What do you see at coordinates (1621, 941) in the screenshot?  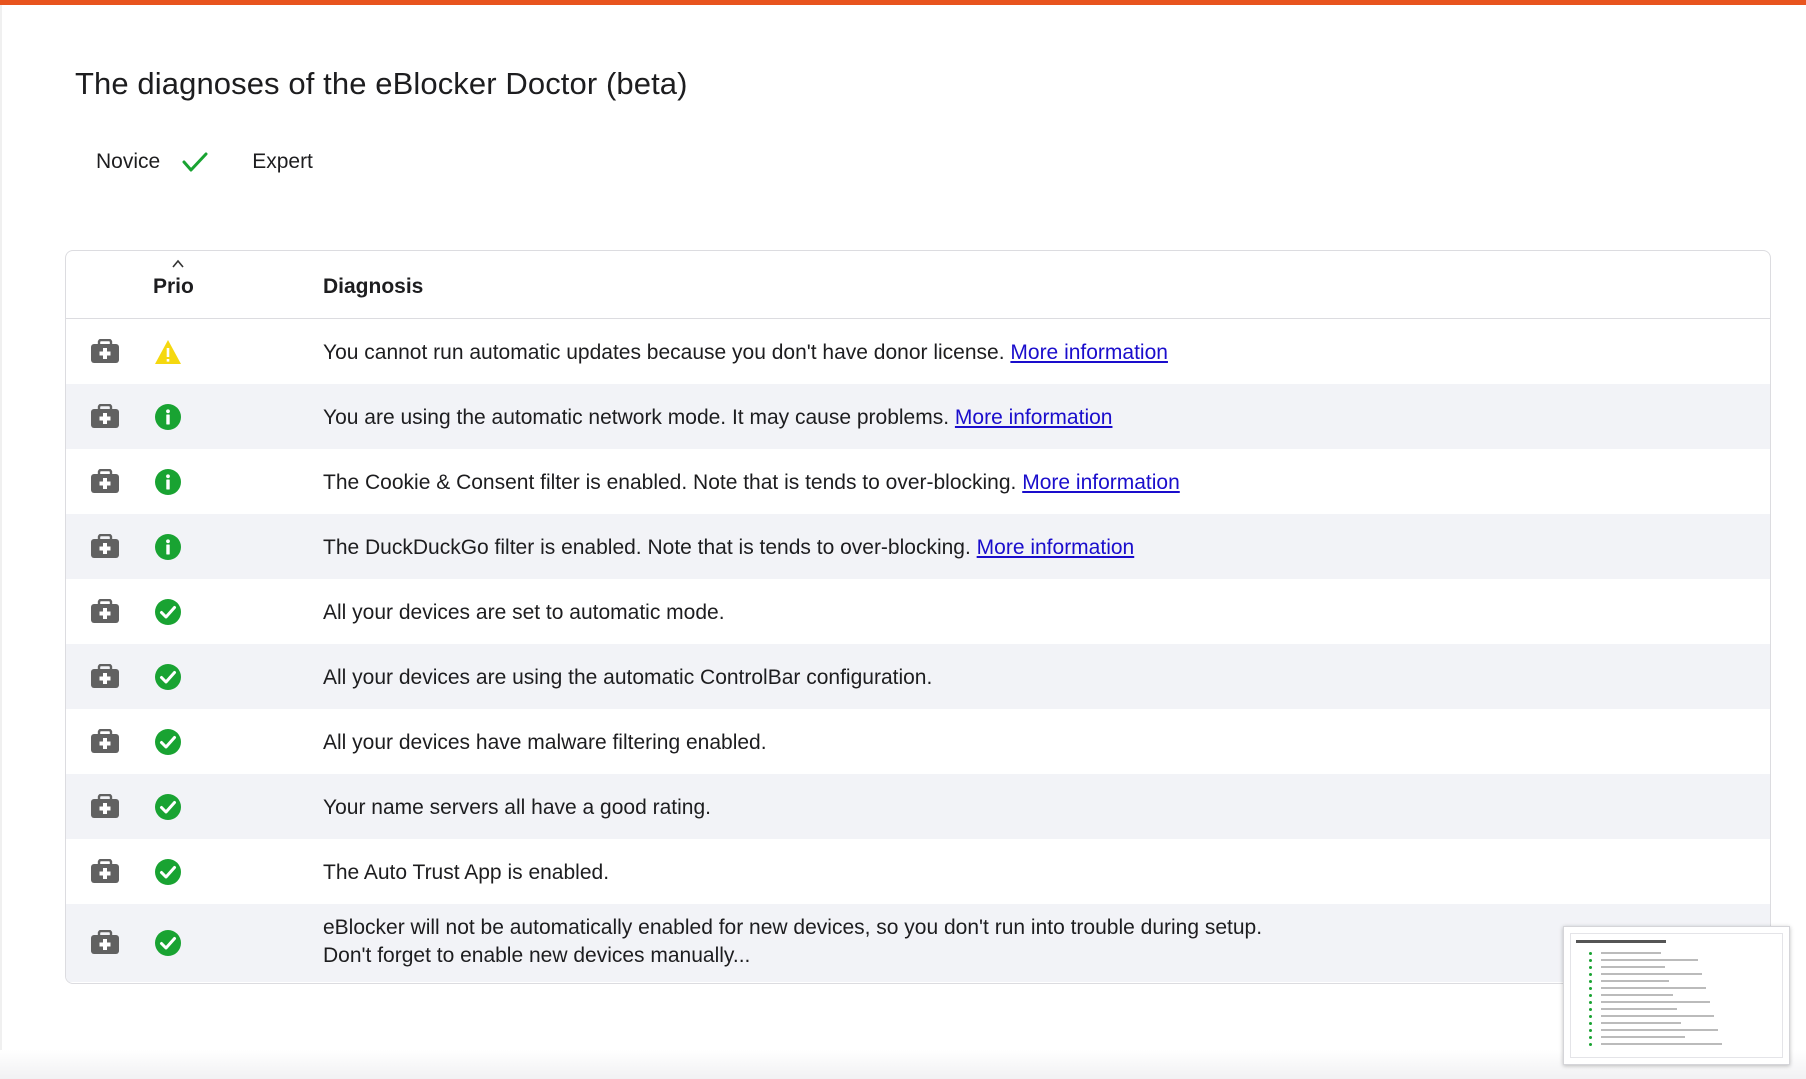 I see `thumbnail-title-line` at bounding box center [1621, 941].